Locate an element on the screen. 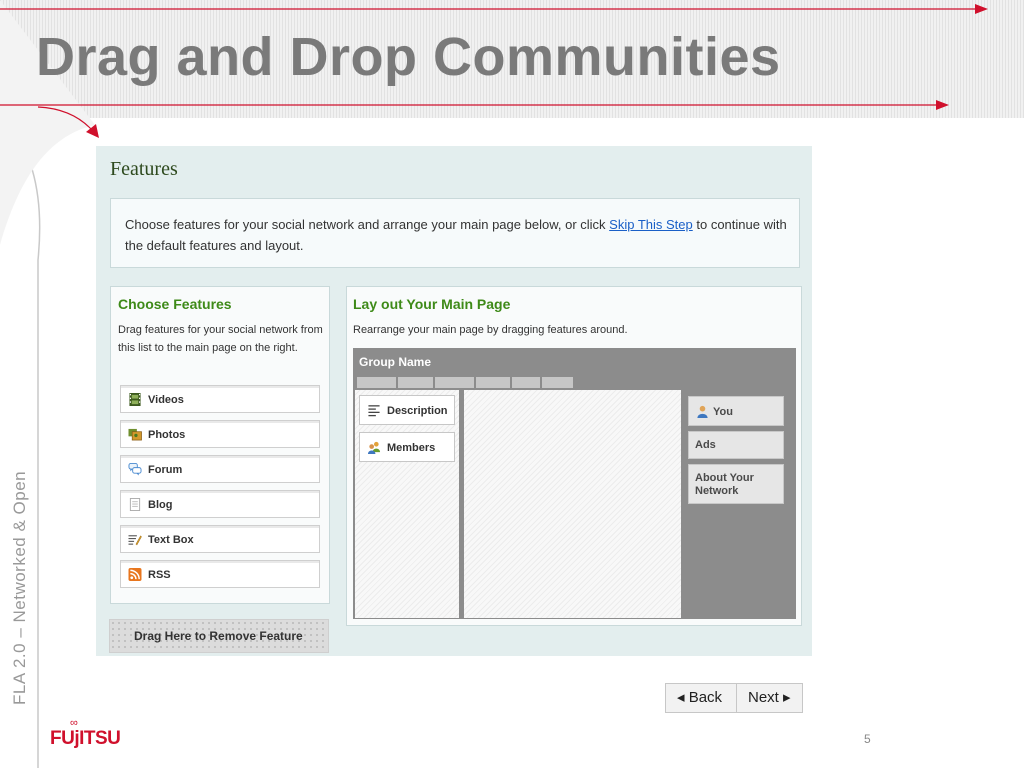  people-icon is located at coordinates (374, 447).